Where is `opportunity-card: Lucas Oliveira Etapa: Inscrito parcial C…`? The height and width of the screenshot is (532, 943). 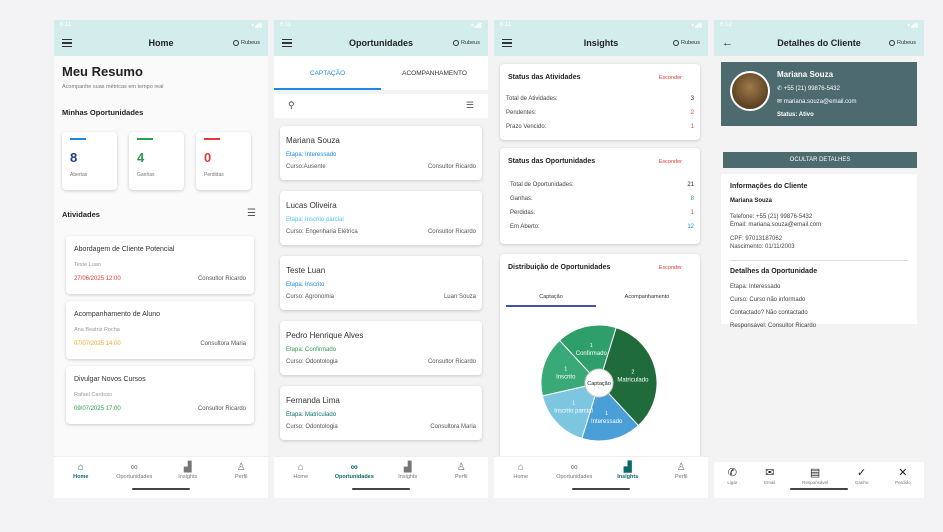
opportunity-card: Lucas Oliveira Etapa: Inscrito parcial C… is located at coordinates (381, 218).